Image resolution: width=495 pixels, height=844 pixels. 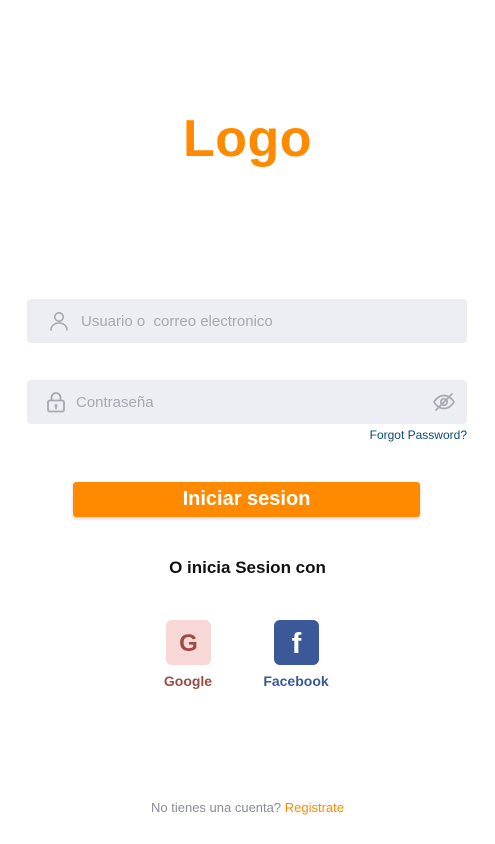 I want to click on eye-off-icon, so click(x=444, y=402).